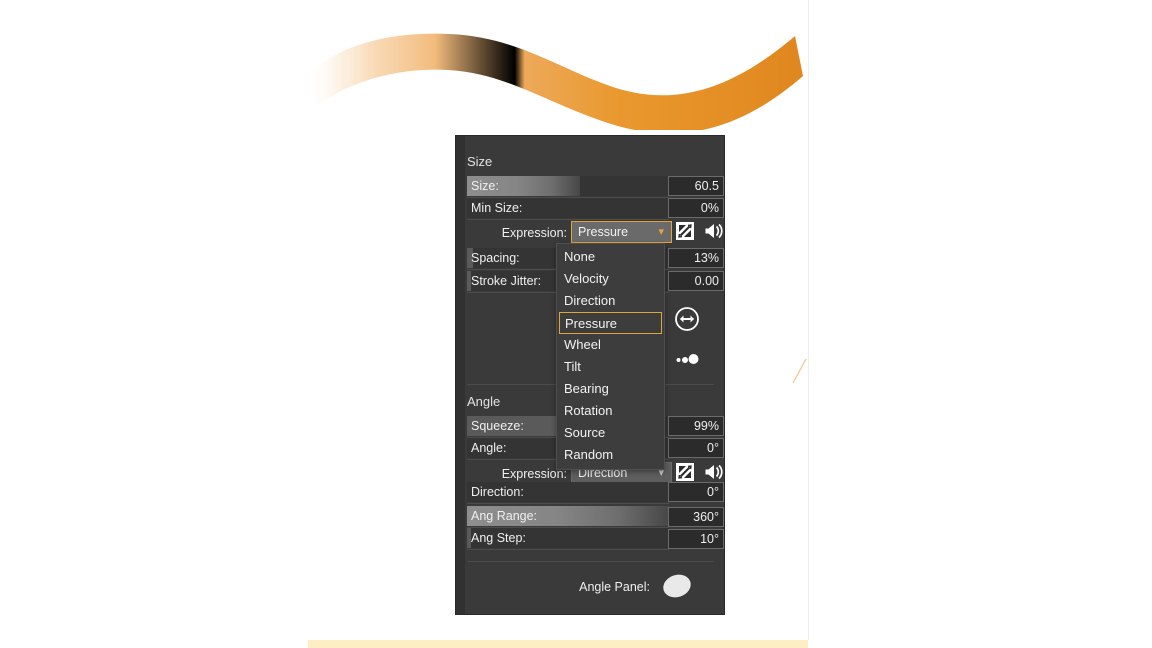  I want to click on min-size-slider-label: Min Size:, so click(497, 208).